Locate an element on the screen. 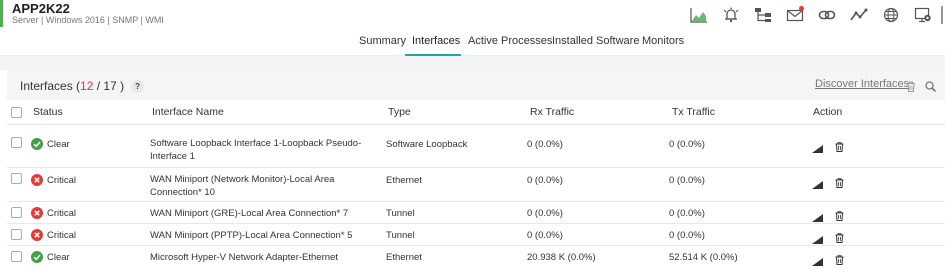  column-rx-traffic: Rx Traffic is located at coordinates (552, 112).